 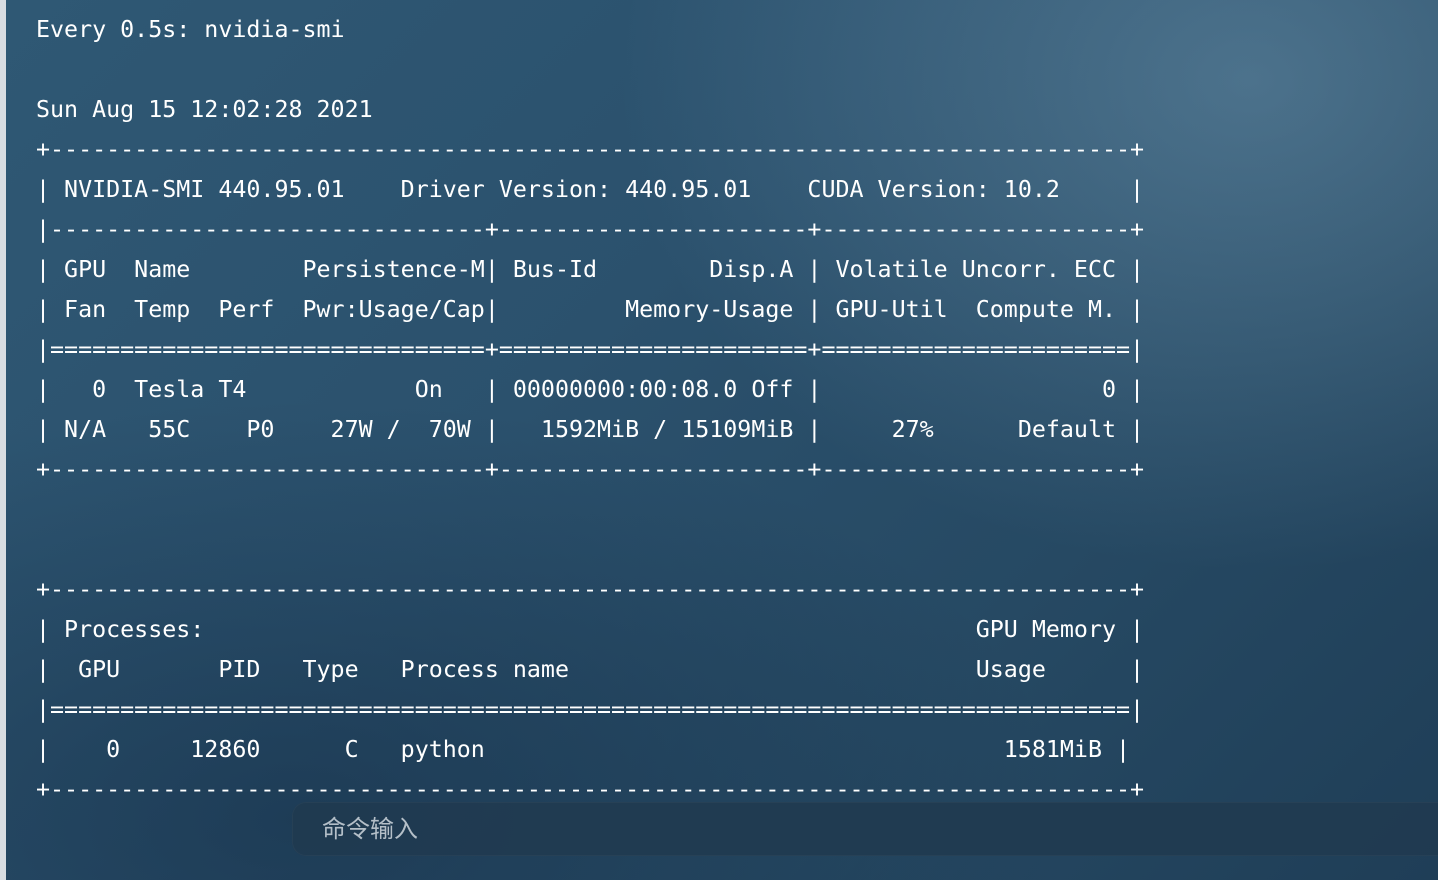 I want to click on window-left-border, so click(x=3, y=440).